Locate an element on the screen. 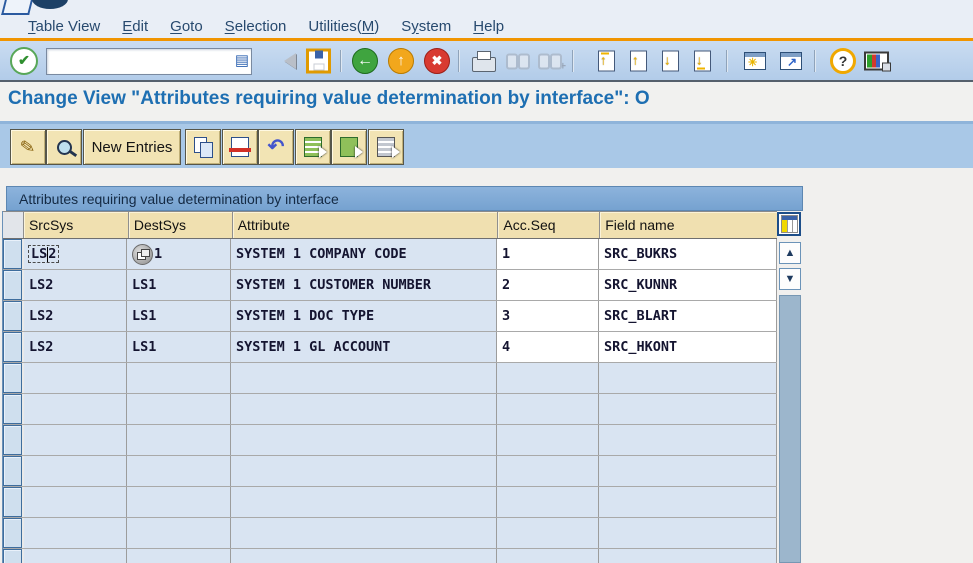  column-header-srcsys: SrcSys is located at coordinates (76, 225).